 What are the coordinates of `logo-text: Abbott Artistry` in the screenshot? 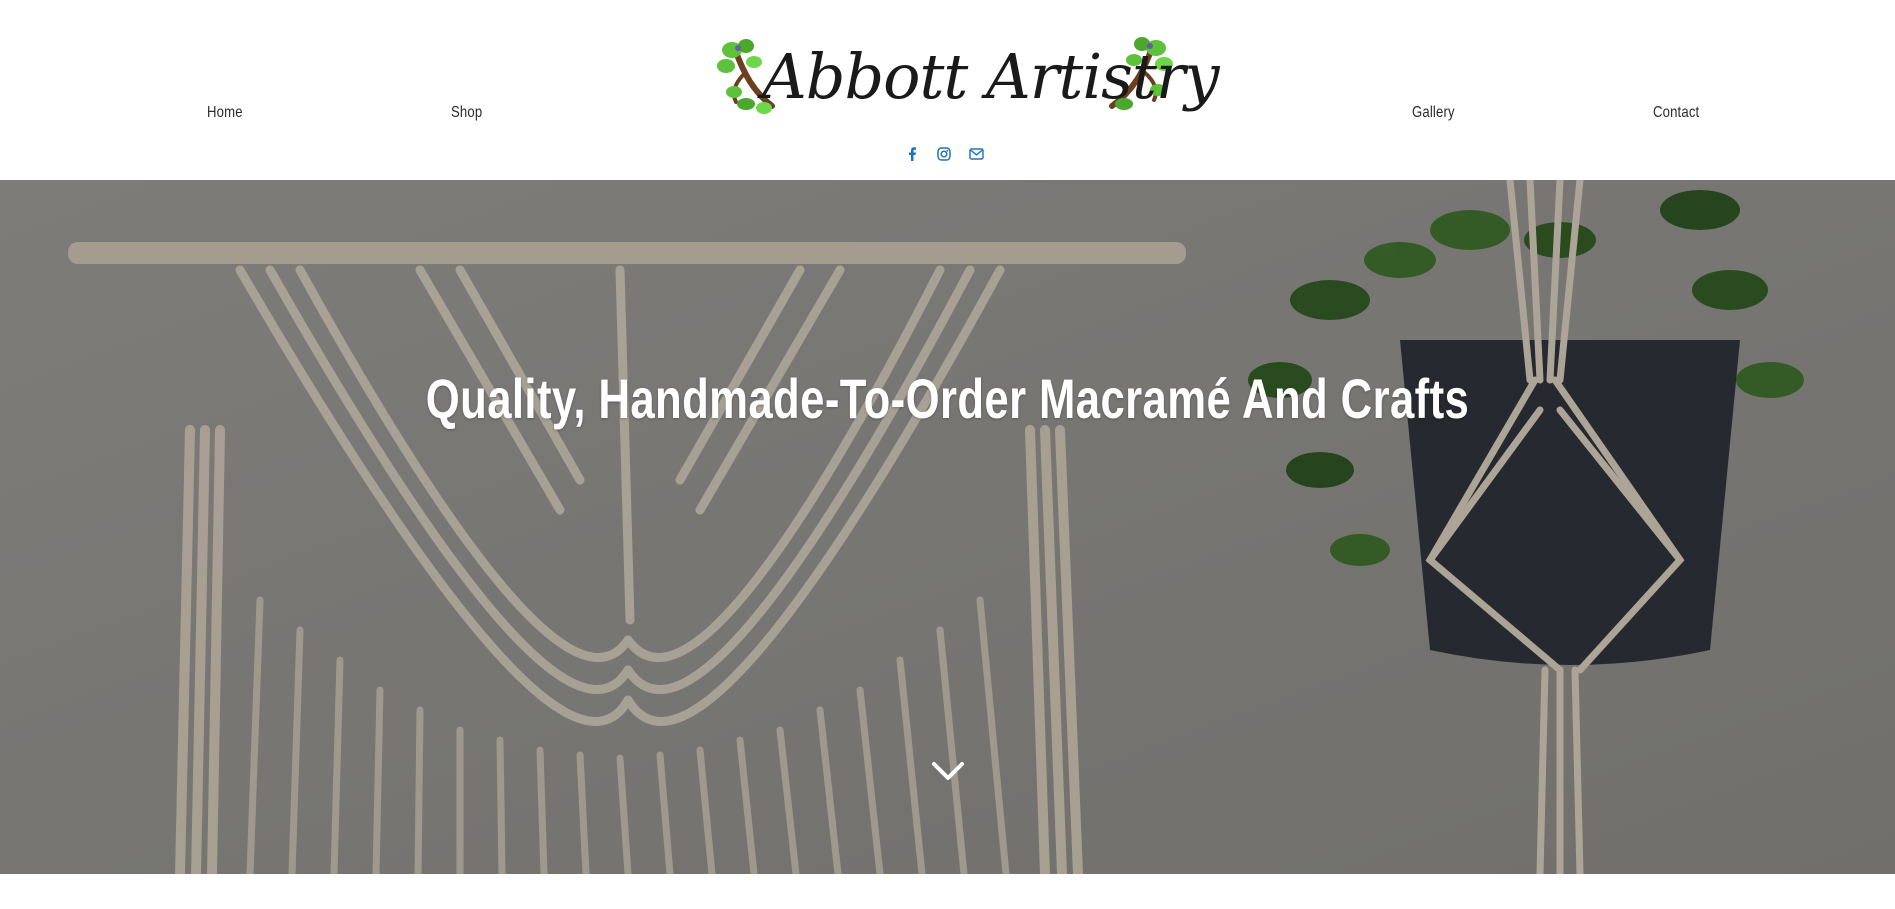 It's located at (991, 76).